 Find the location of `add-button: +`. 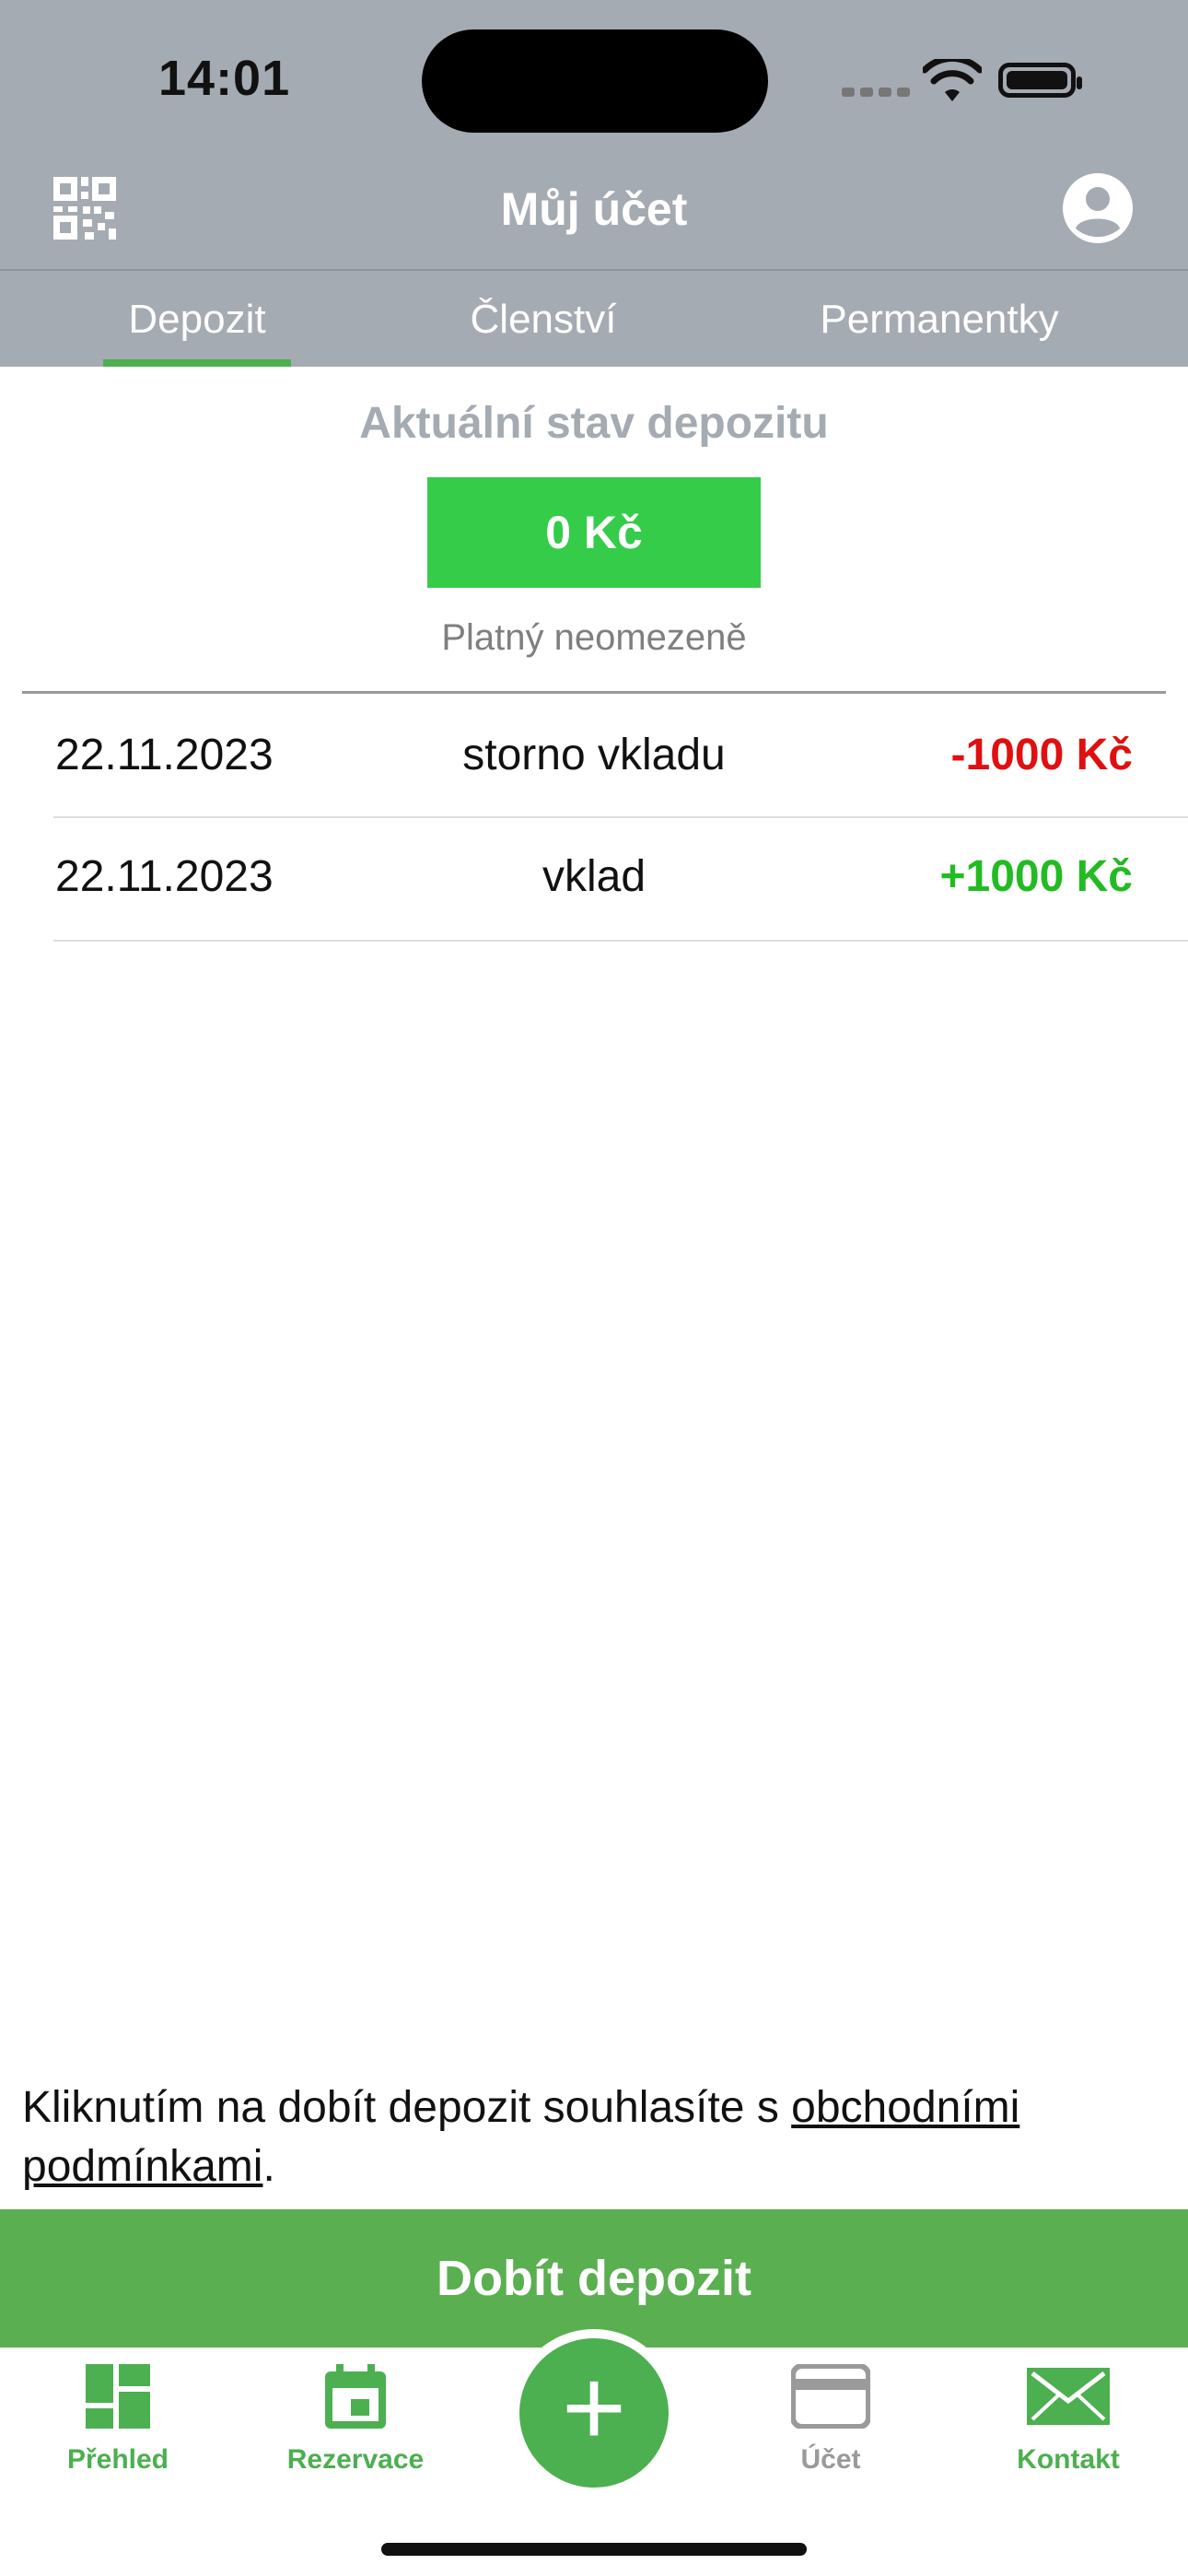

add-button: + is located at coordinates (594, 2413).